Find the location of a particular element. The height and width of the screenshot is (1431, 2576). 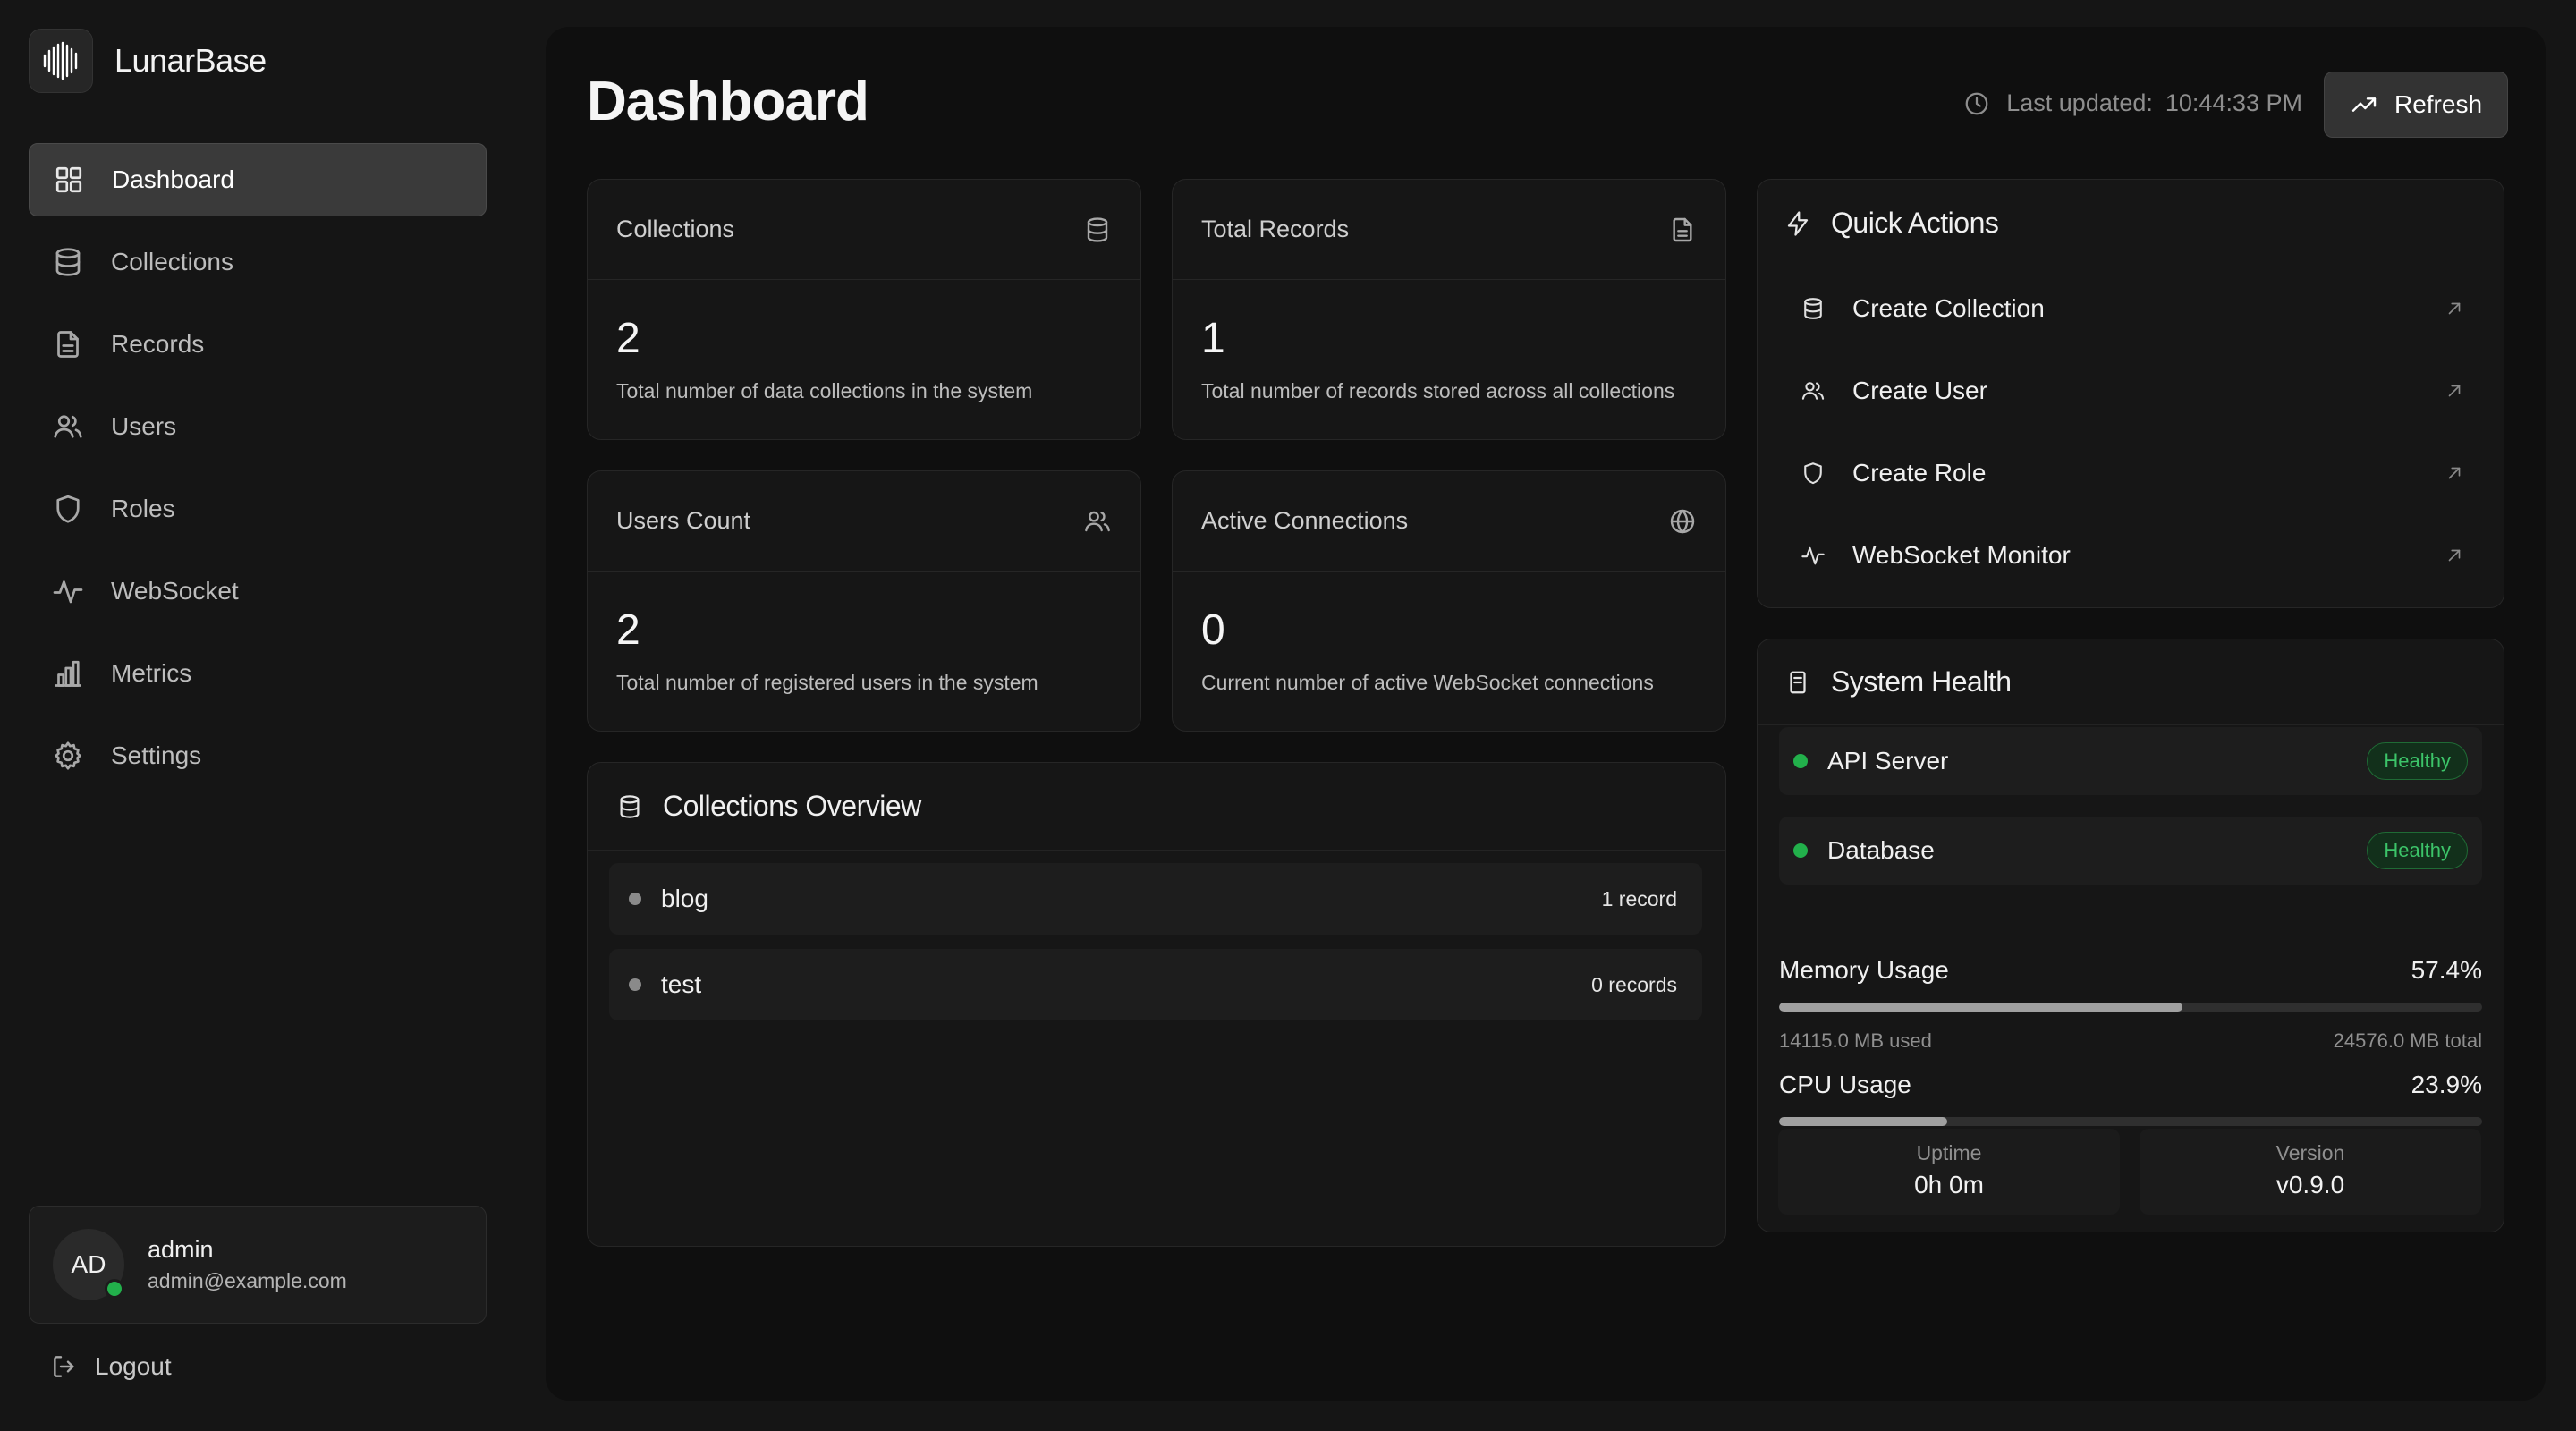

stat-title: Active Connections is located at coordinates (1305, 520).